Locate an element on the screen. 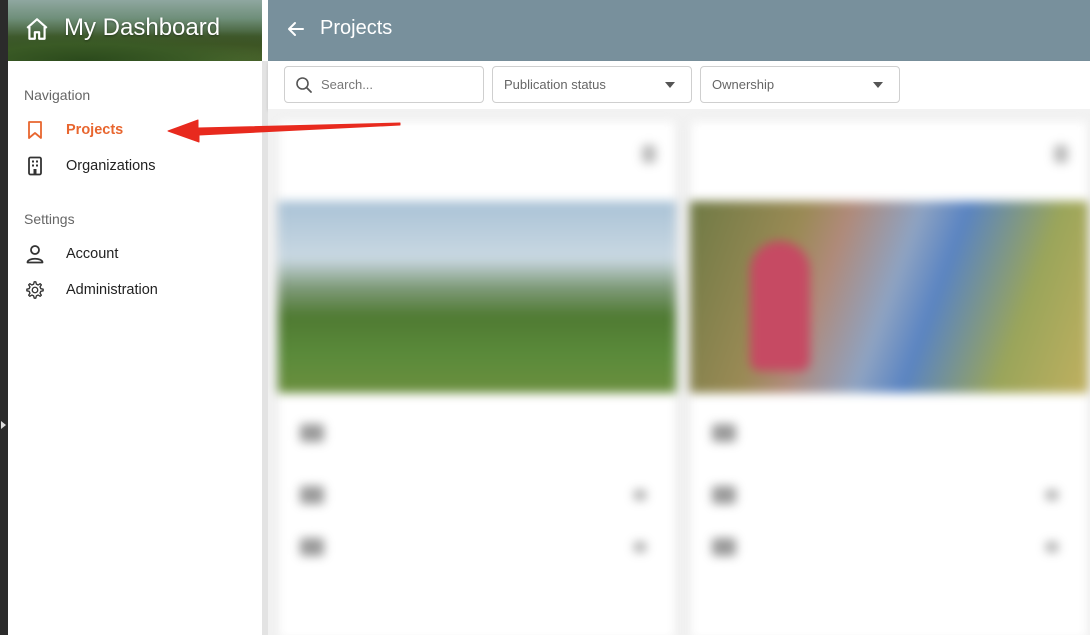  image-figure is located at coordinates (780, 306).